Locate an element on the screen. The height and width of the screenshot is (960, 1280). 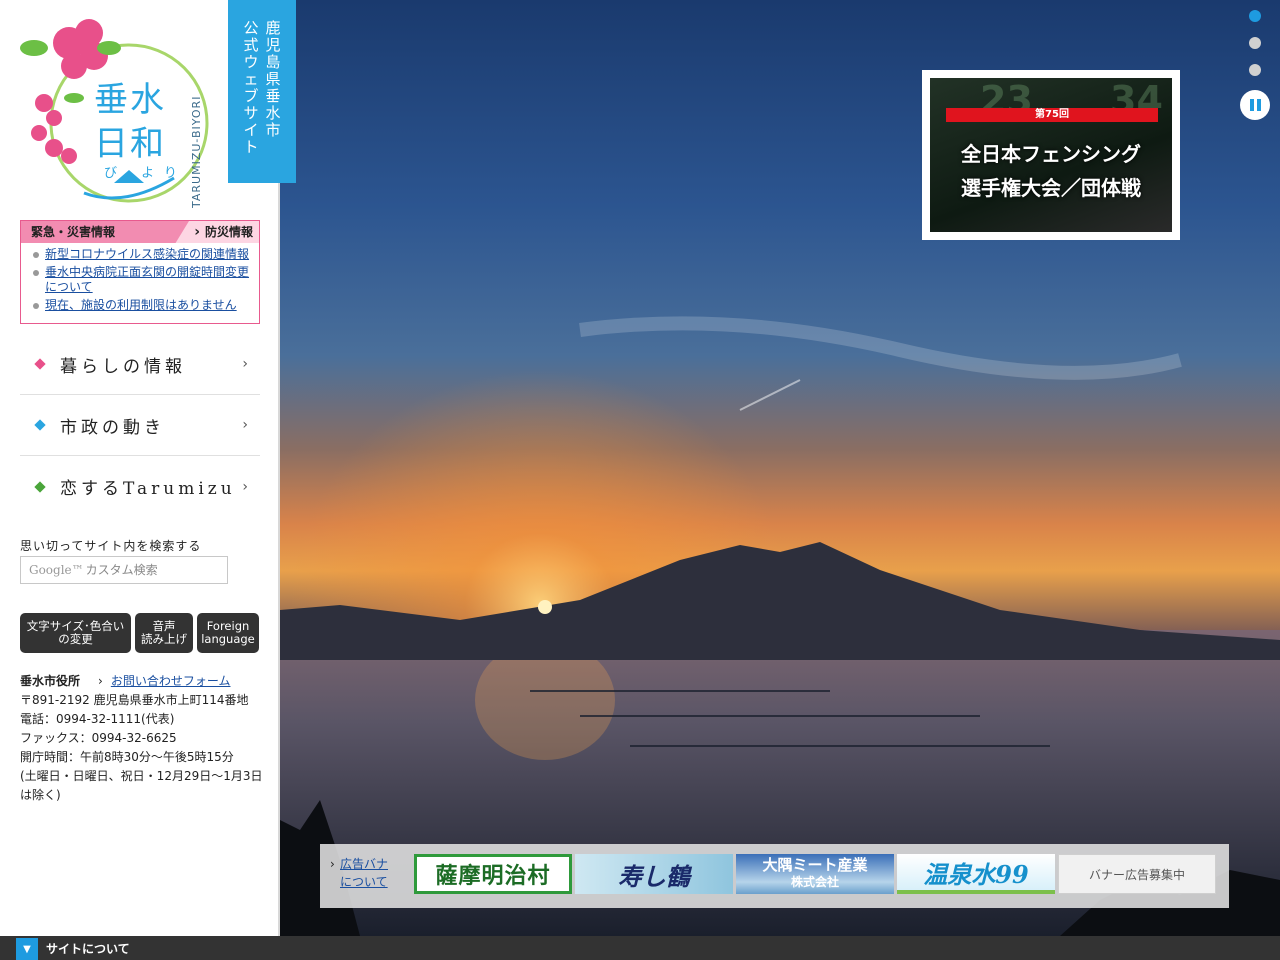
logo-roman: TARUMIZU-BIYORI is located at coordinates (196, 151).